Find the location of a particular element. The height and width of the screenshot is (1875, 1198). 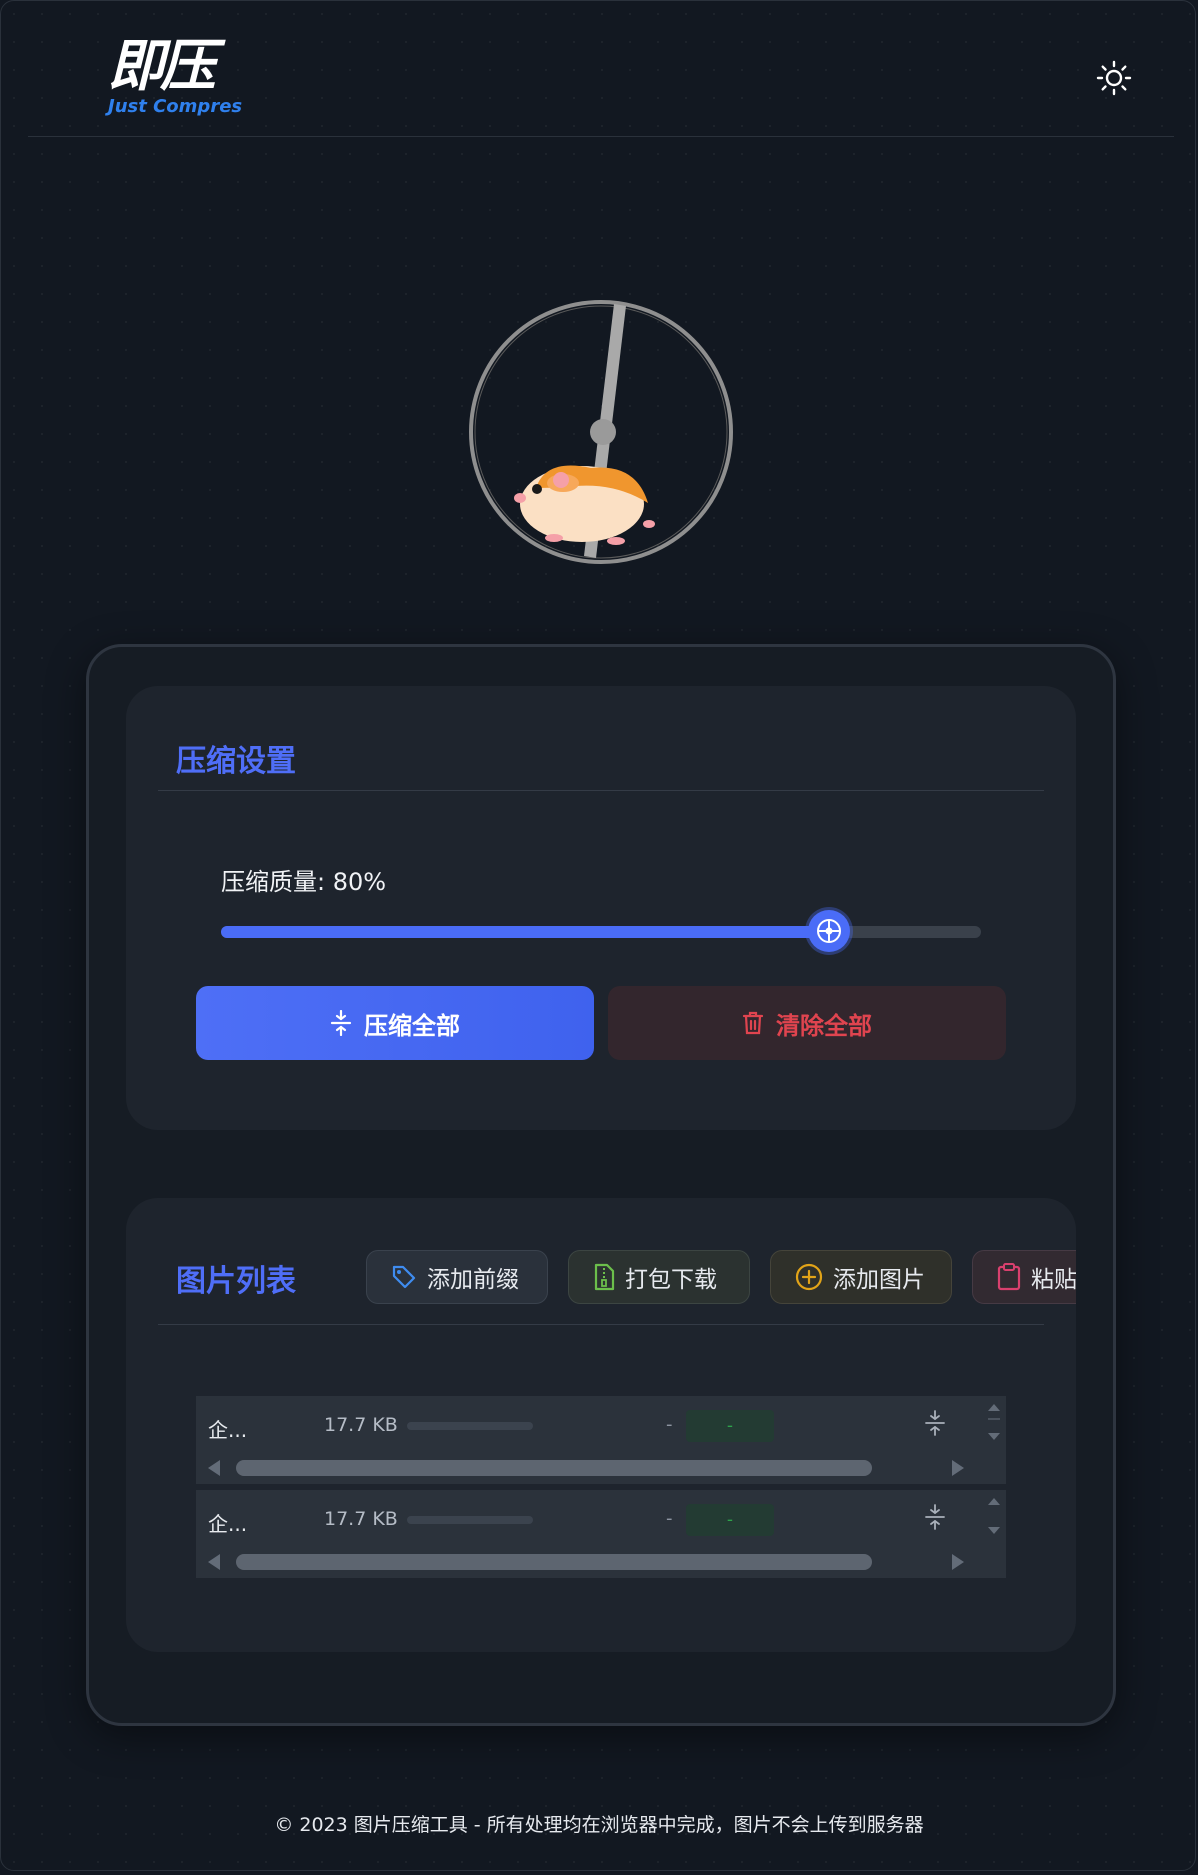

clear-all-label: 清除全部 is located at coordinates (824, 1025).